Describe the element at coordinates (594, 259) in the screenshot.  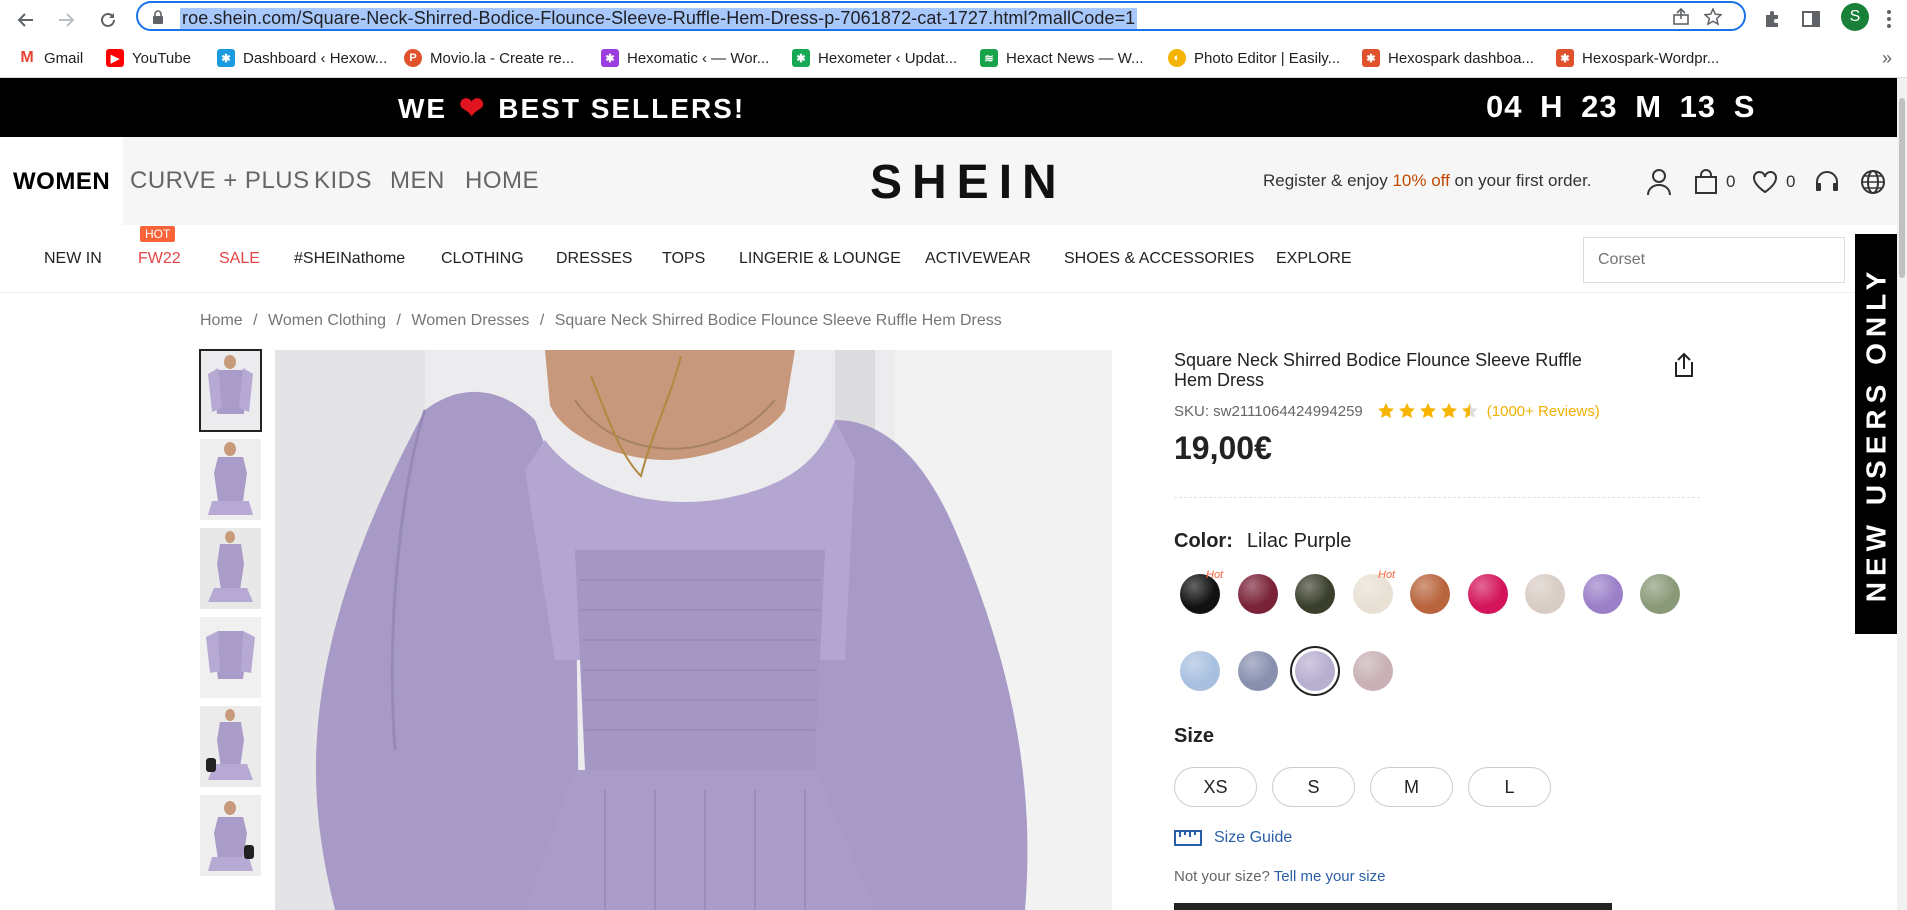
I see `nav-dresses: DRESSES` at that location.